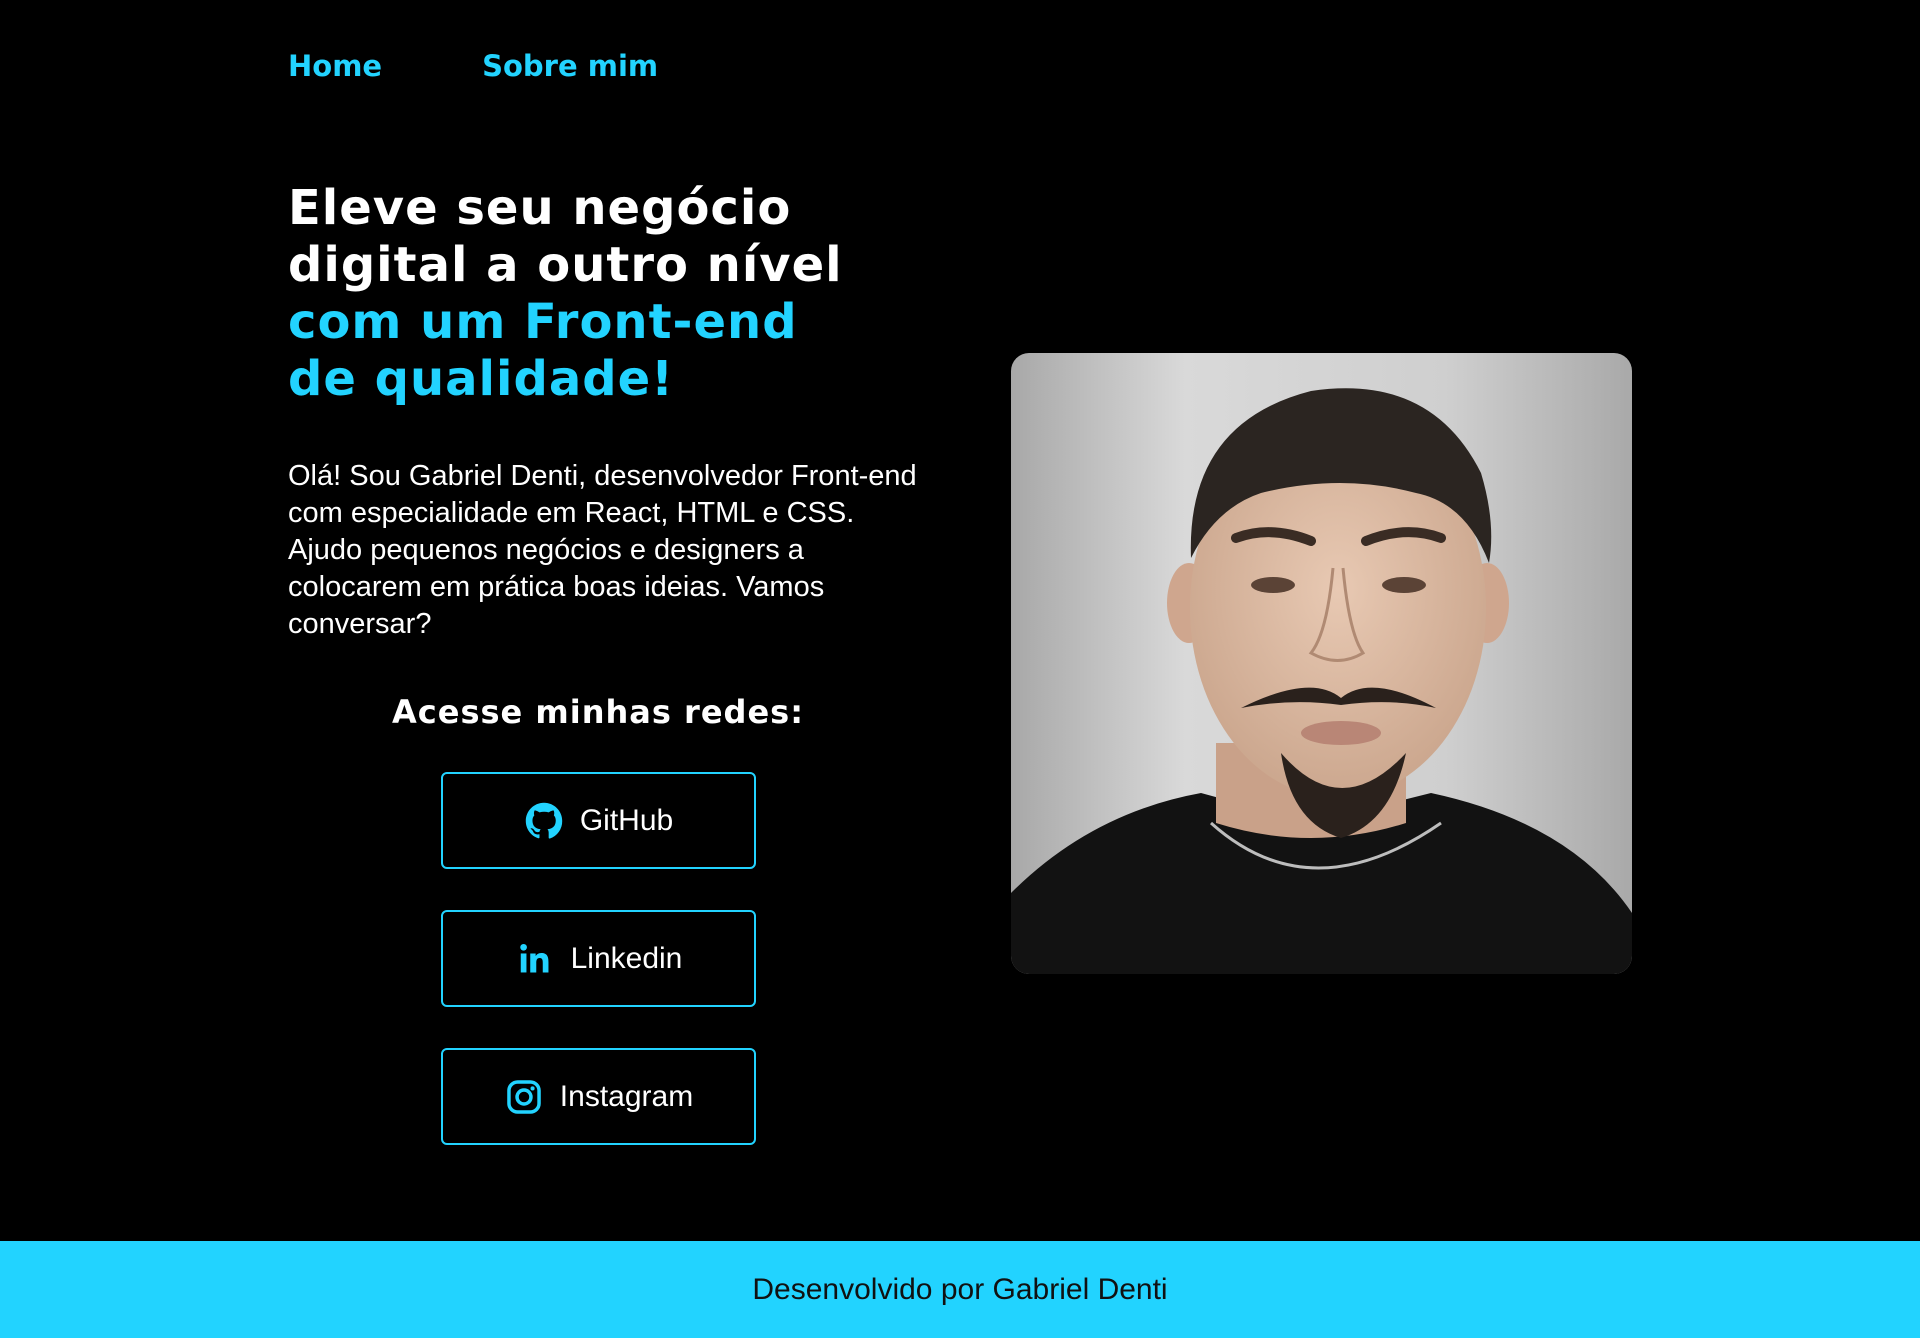  I want to click on github-icon, so click(544, 821).